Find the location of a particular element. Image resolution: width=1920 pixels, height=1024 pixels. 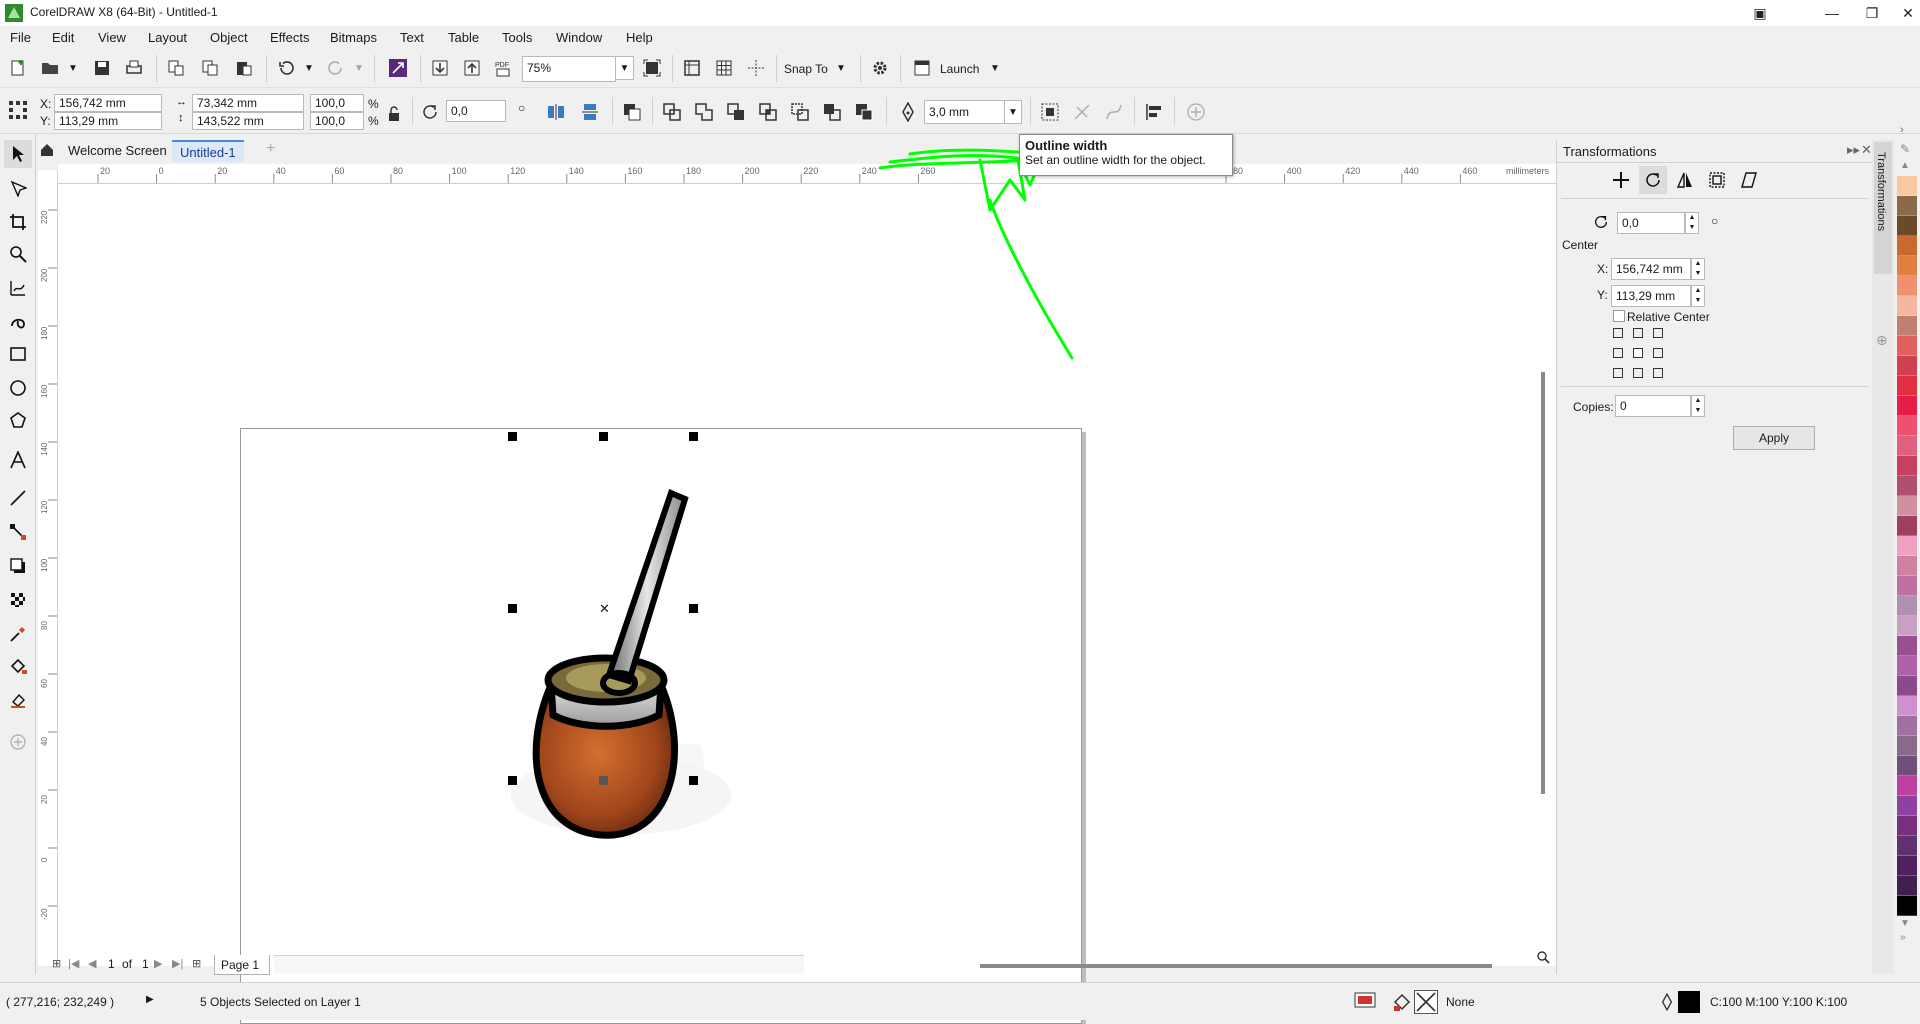

page-1-tab: Page 1 is located at coordinates (242, 965).